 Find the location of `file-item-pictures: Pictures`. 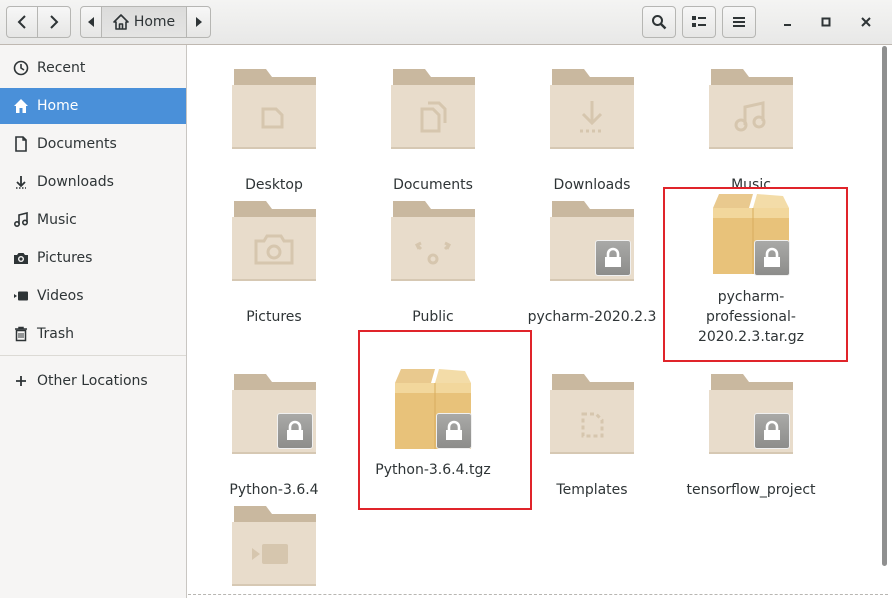

file-item-pictures: Pictures is located at coordinates (274, 262).